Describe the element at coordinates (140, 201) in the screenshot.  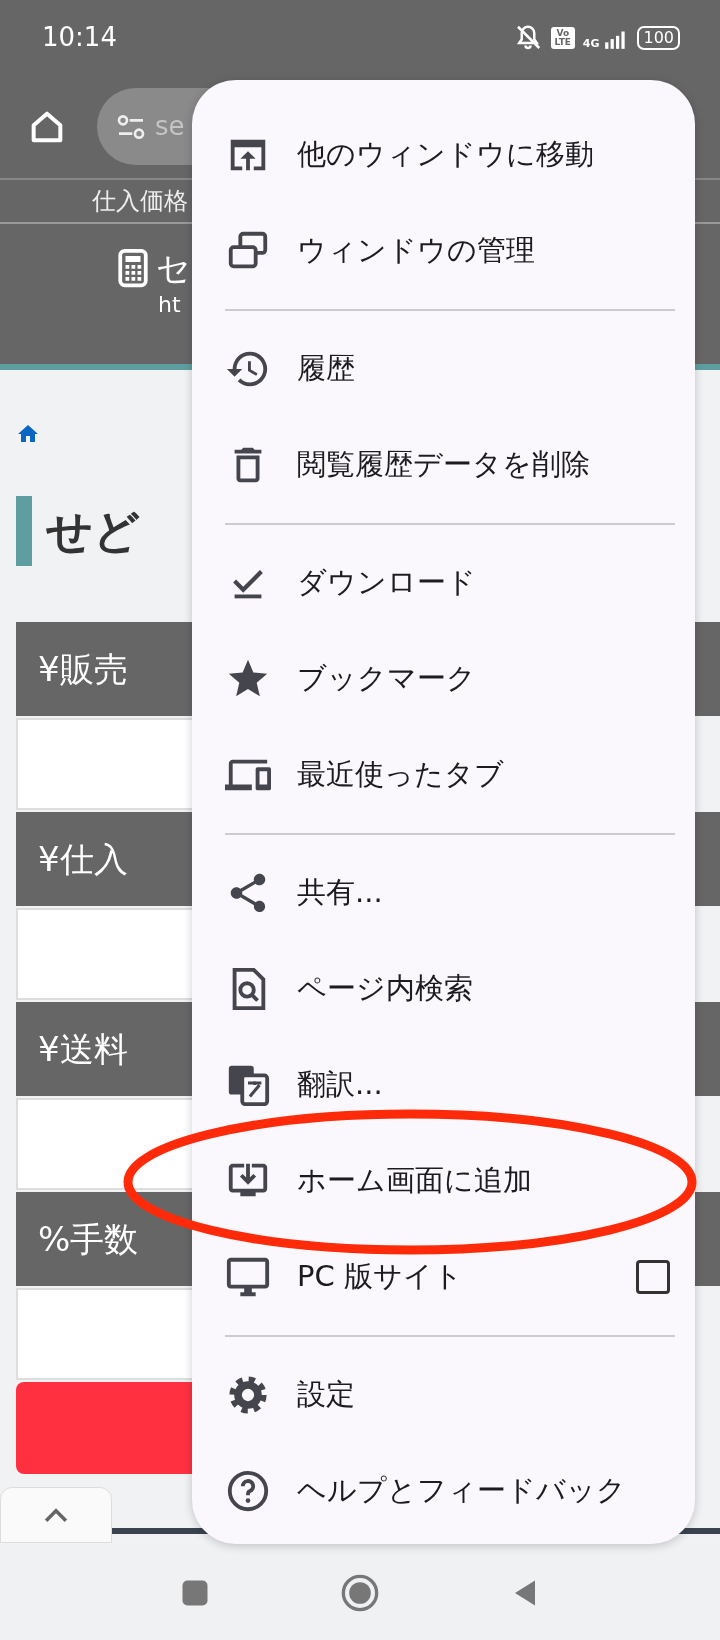
I see `nav-link: 仕入価格` at that location.